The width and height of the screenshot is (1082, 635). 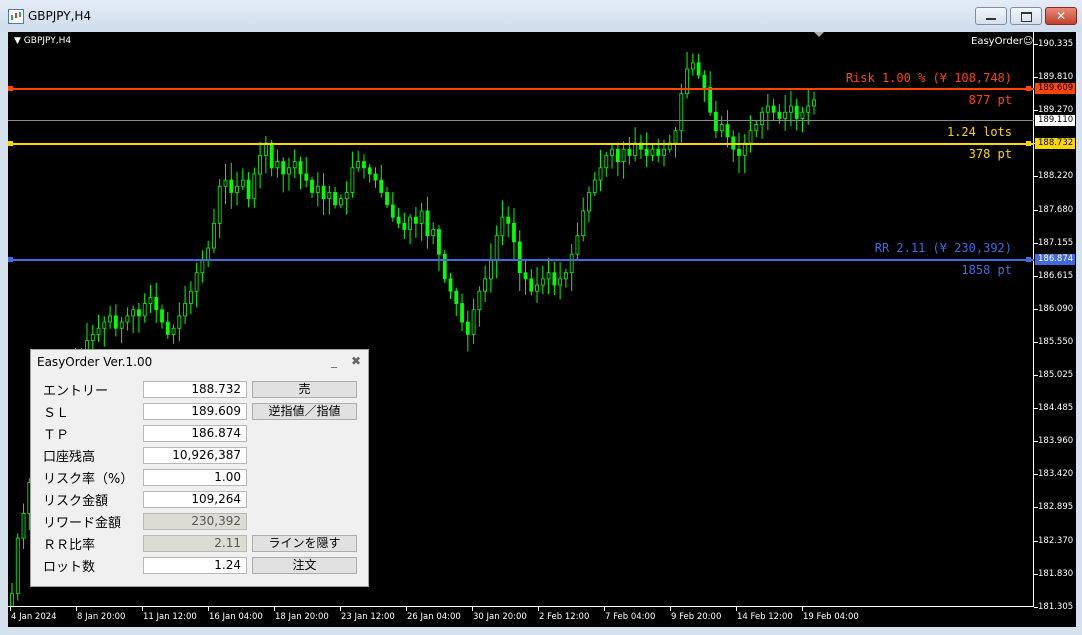 I want to click on y-tick-label: 187.155, so click(x=1056, y=242).